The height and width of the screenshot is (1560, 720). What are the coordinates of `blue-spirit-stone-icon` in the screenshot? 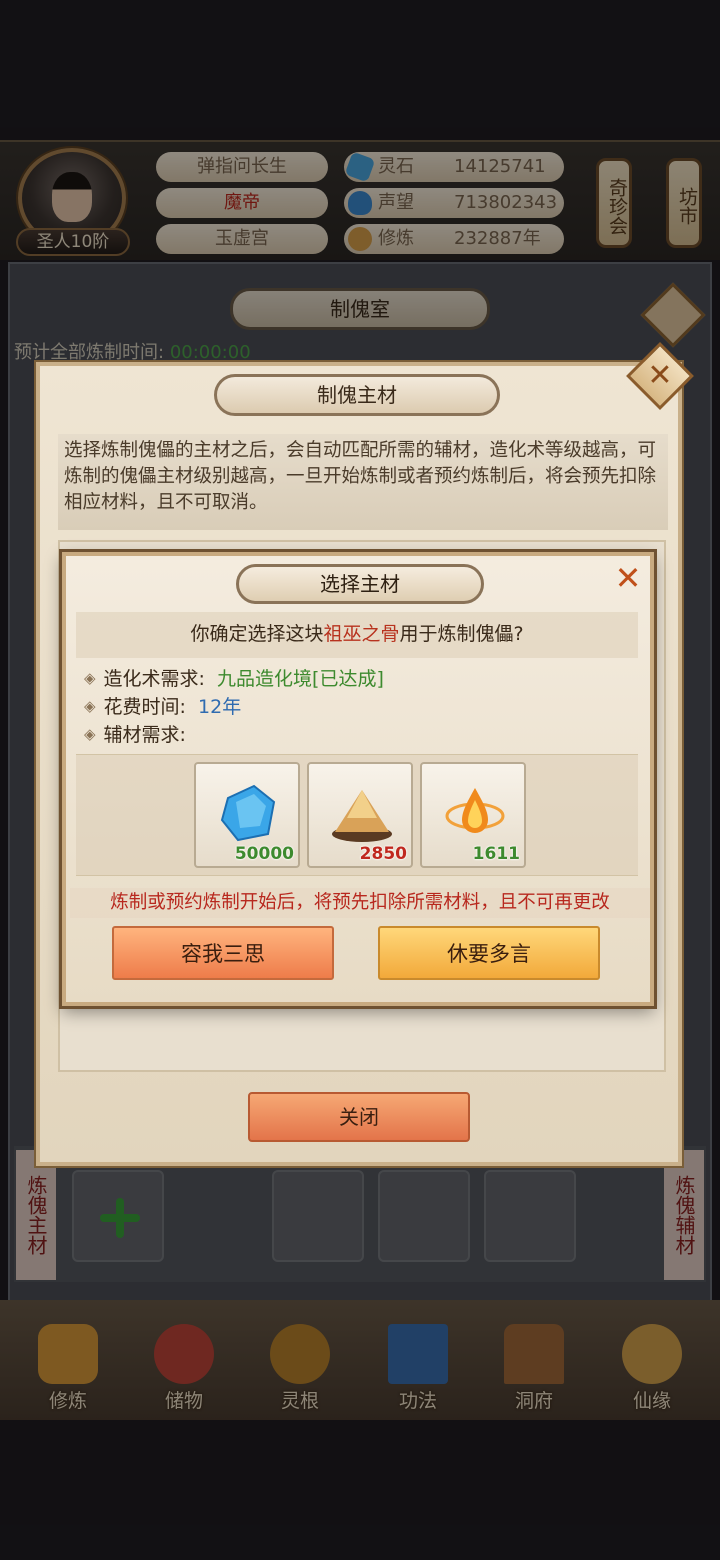 It's located at (248, 813).